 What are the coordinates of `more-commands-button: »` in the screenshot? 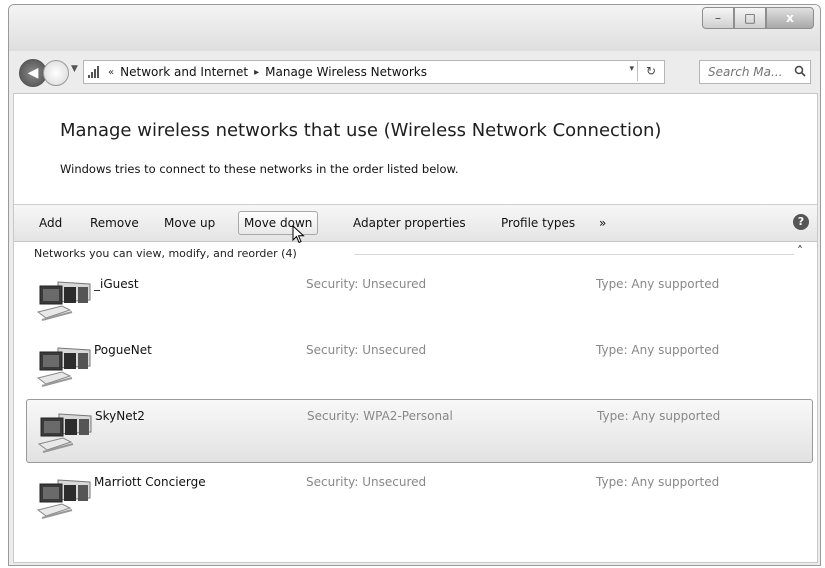 It's located at (602, 223).